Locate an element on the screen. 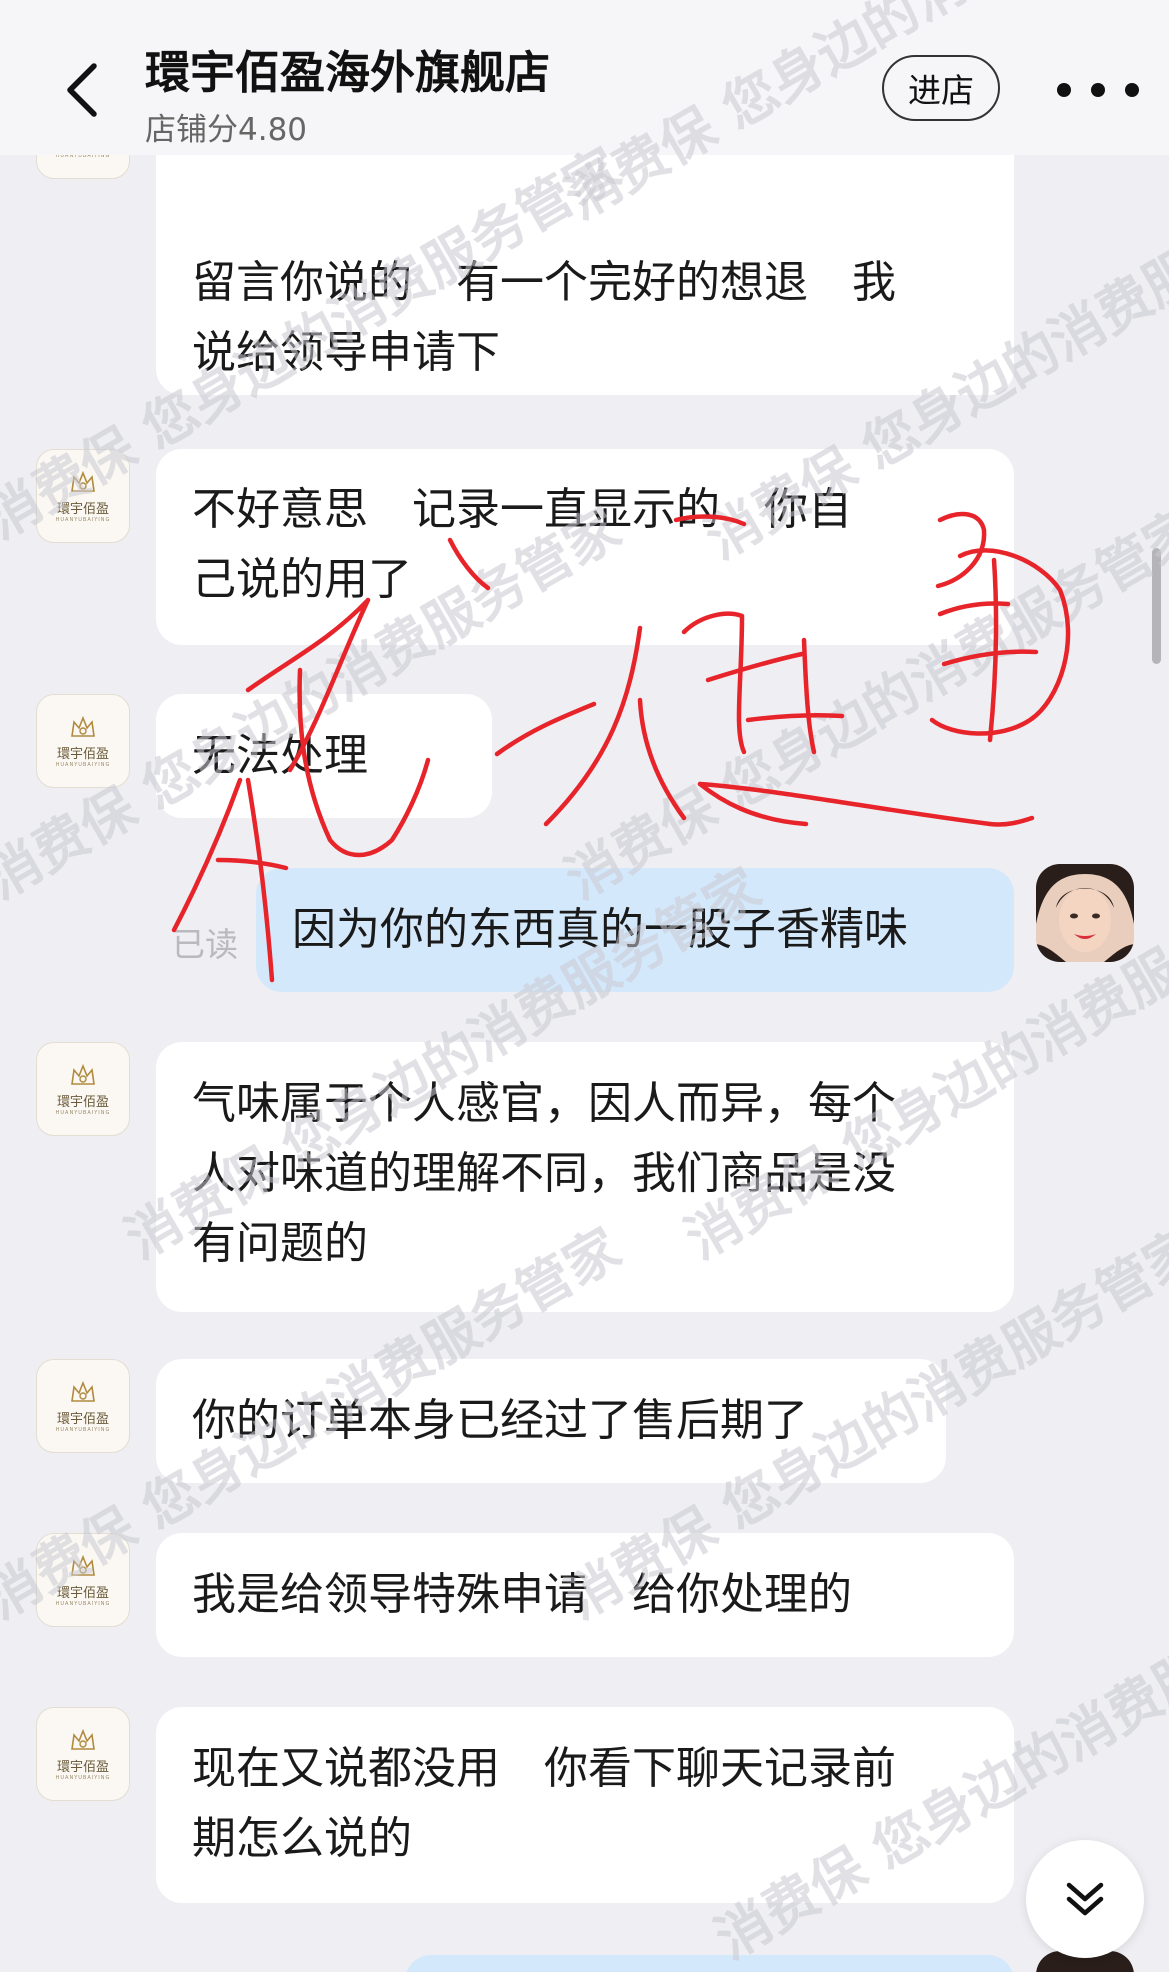 The width and height of the screenshot is (1169, 1972). more-button is located at coordinates (1098, 90).